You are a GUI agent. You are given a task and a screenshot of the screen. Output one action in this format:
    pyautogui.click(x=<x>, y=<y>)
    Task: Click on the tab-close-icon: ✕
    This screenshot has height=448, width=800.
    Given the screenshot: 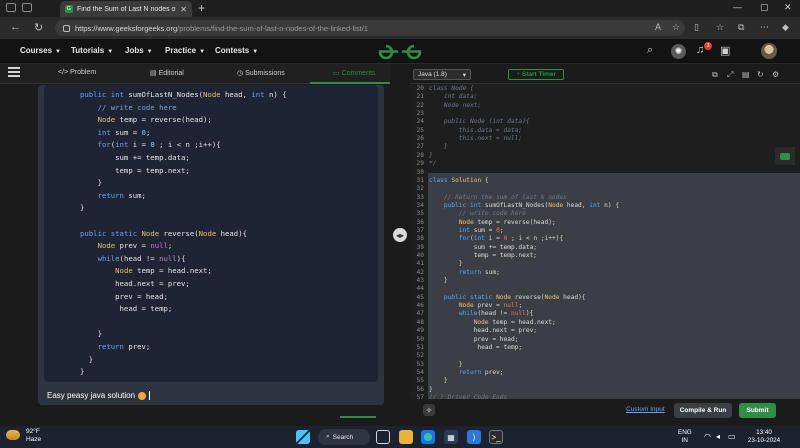 What is the action you would take?
    pyautogui.click(x=183, y=9)
    